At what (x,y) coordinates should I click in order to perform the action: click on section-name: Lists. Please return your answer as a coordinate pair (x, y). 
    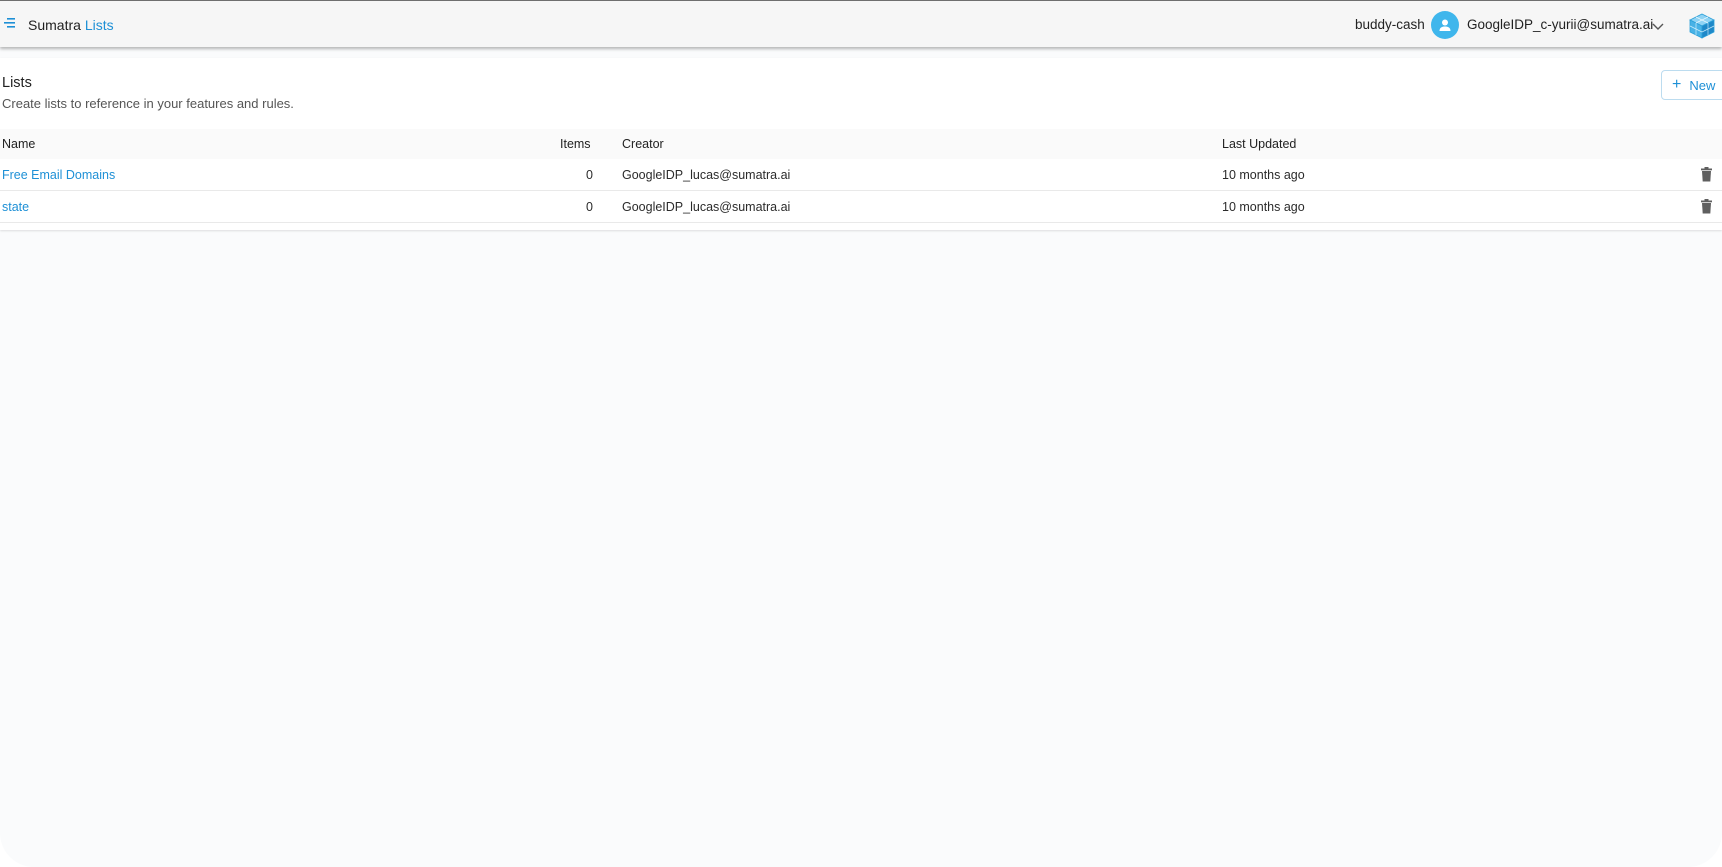
    Looking at the image, I should click on (99, 25).